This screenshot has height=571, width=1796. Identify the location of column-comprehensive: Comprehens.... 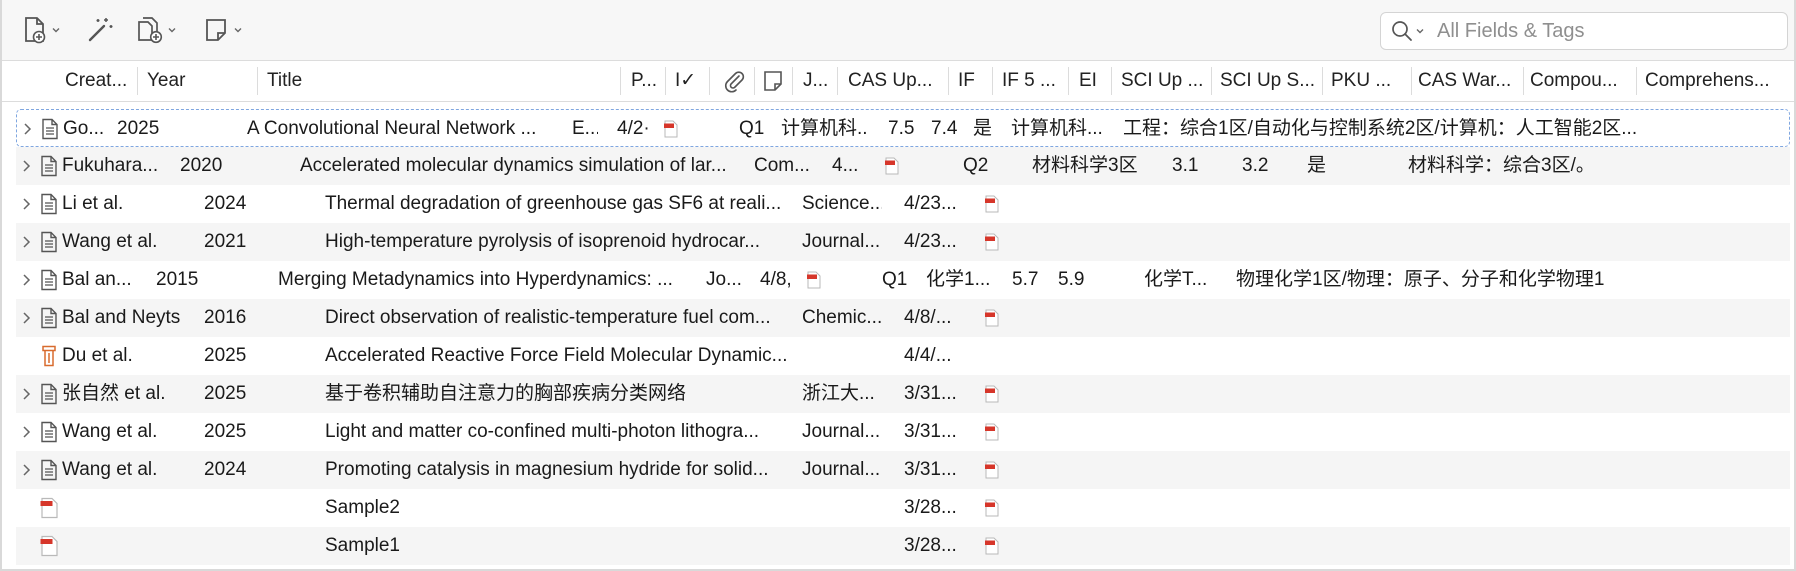
(1714, 81).